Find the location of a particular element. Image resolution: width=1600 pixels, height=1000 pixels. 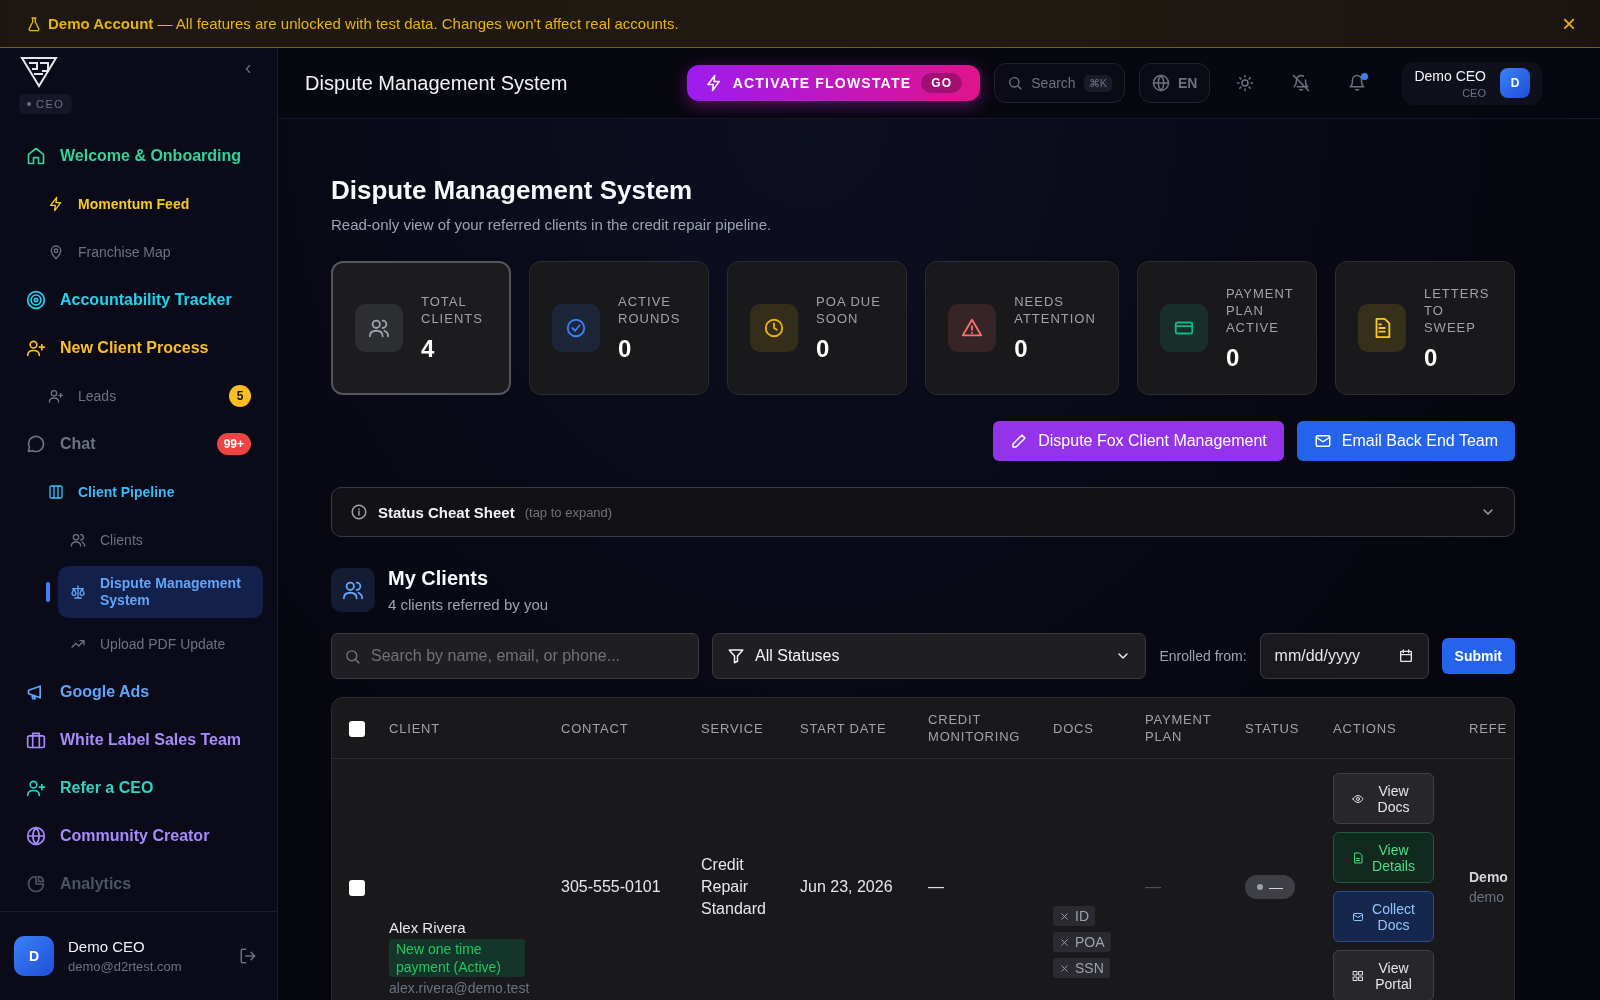

column-header: SERVICE is located at coordinates (732, 728).